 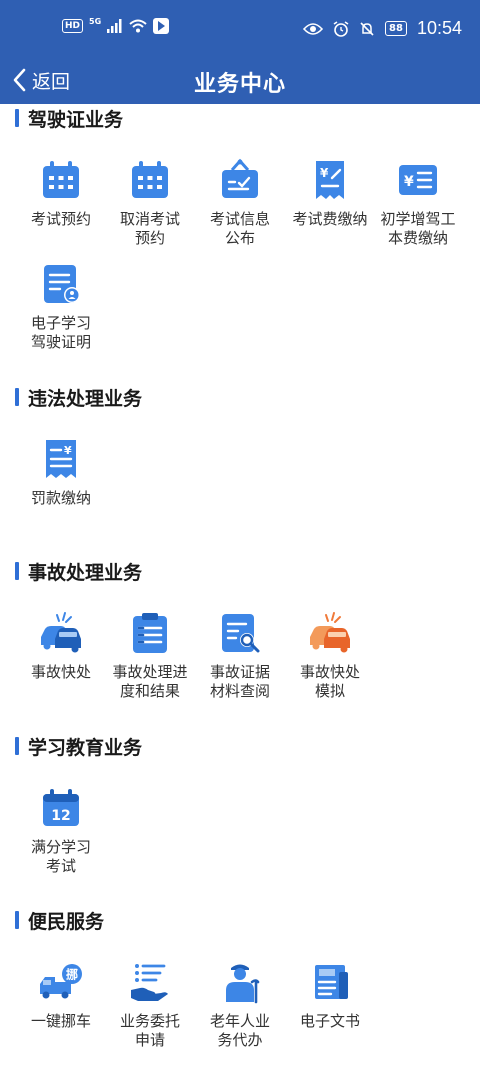 I want to click on document-search-icon, so click(x=241, y=633).